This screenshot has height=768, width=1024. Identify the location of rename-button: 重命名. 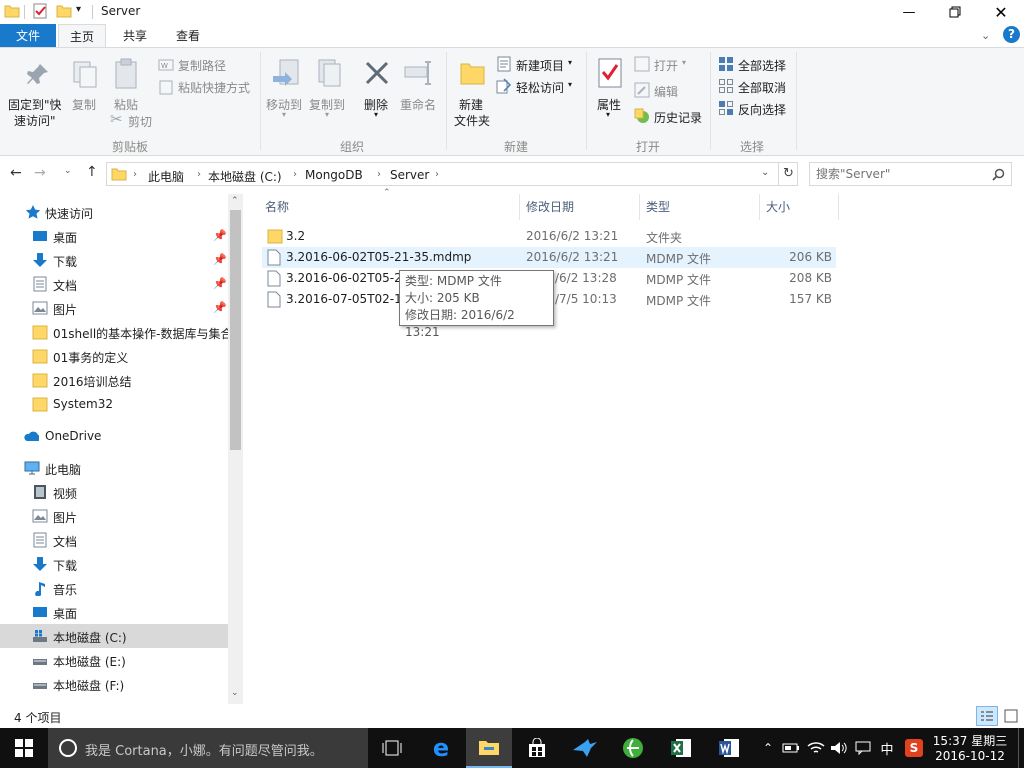
(420, 83).